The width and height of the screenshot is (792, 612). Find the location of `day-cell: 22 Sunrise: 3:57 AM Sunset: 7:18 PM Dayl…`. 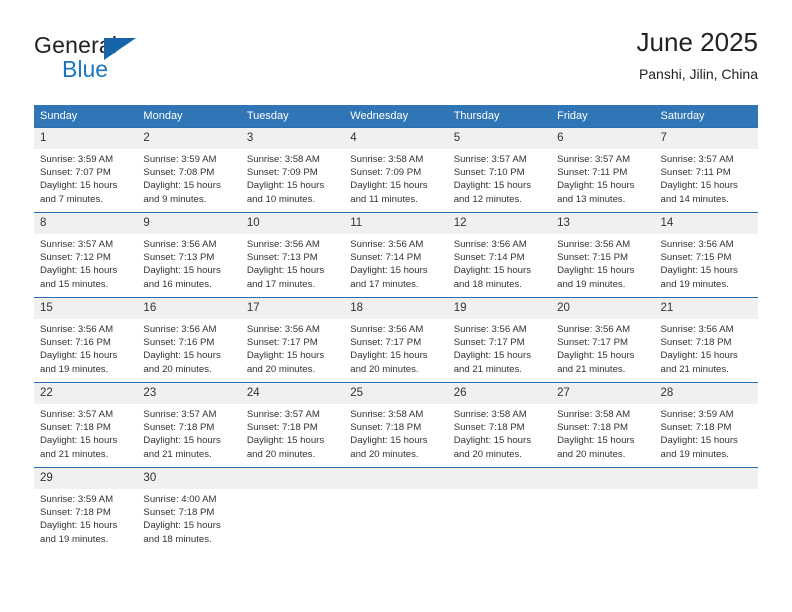

day-cell: 22 Sunrise: 3:57 AM Sunset: 7:18 PM Dayl… is located at coordinates (86, 425).